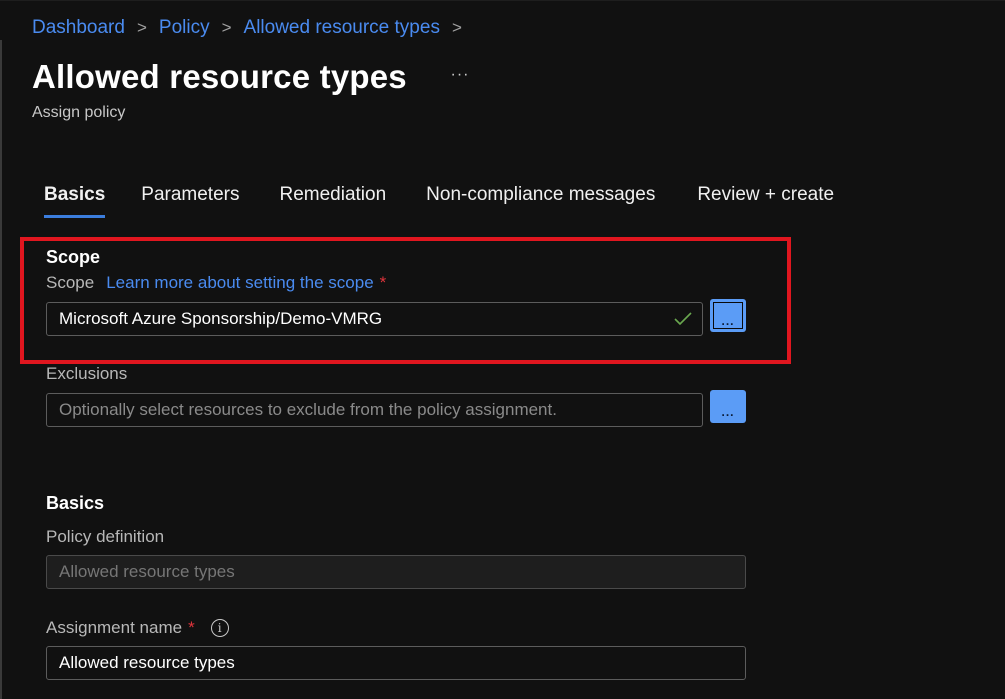  I want to click on tab-parameters: Parameters, so click(190, 201).